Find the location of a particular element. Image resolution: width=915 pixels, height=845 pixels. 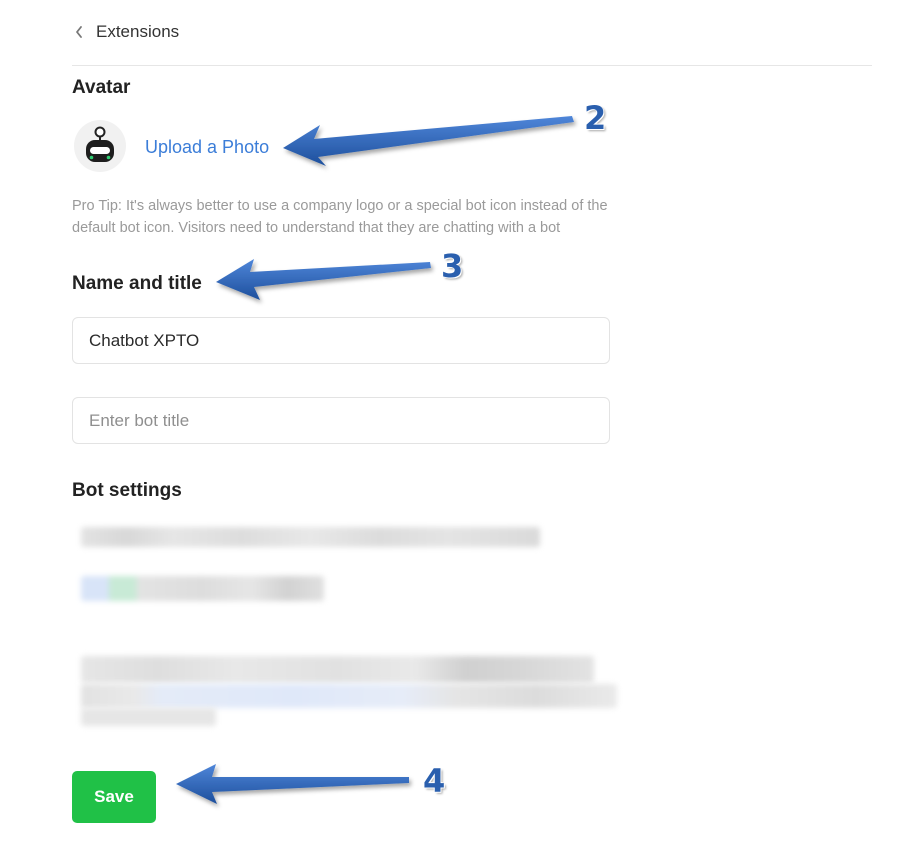

step-number-4: 4 is located at coordinates (434, 781).